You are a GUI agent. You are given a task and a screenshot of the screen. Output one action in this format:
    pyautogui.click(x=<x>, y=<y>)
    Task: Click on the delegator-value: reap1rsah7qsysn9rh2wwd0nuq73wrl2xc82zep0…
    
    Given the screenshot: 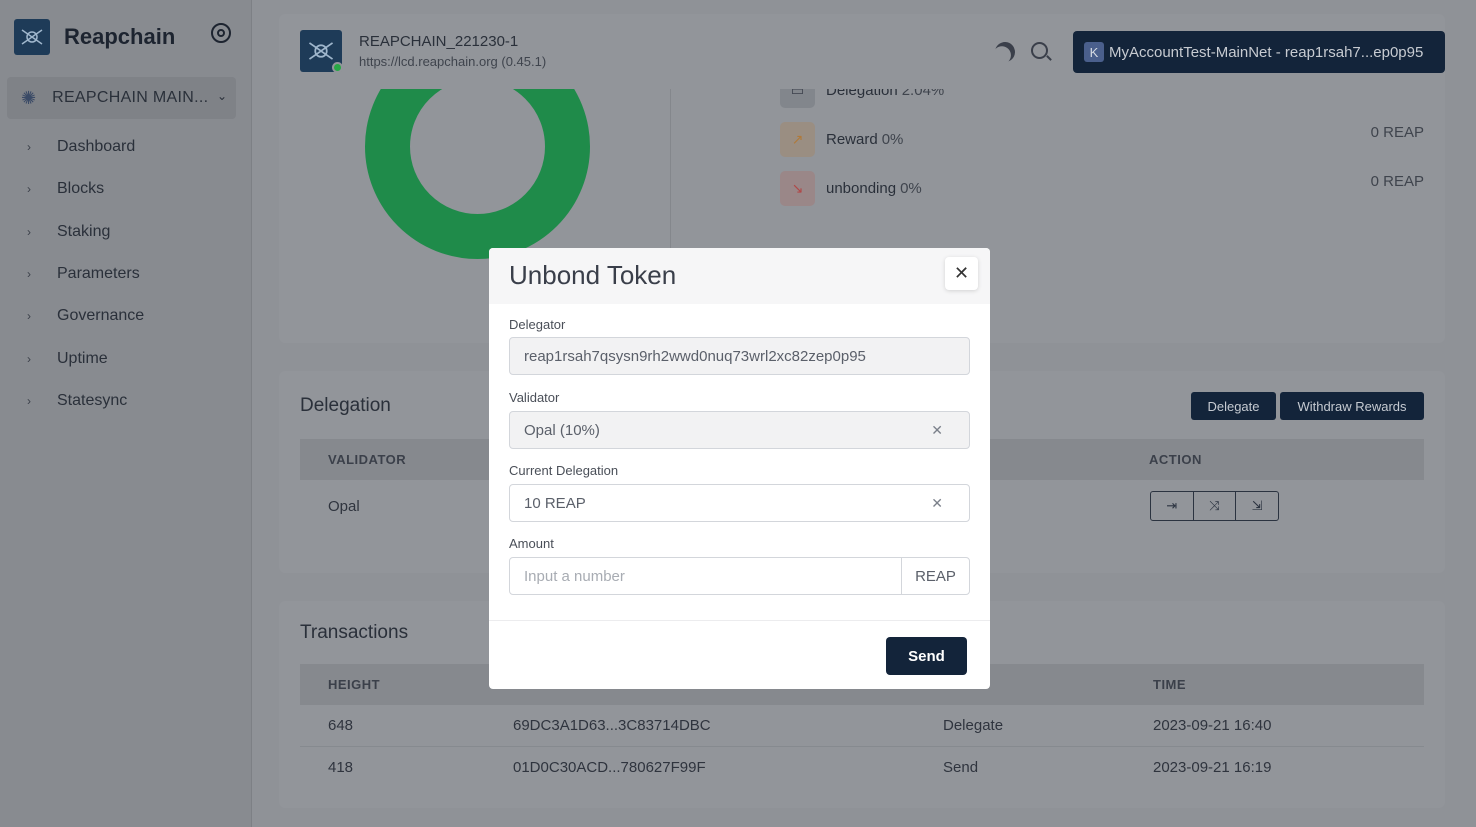 What is the action you would take?
    pyautogui.click(x=695, y=356)
    